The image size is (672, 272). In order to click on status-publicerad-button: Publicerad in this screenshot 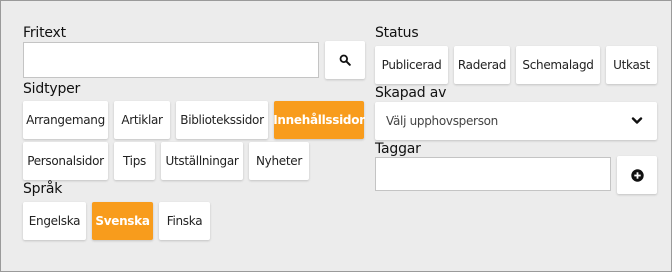, I will do `click(411, 65)`.